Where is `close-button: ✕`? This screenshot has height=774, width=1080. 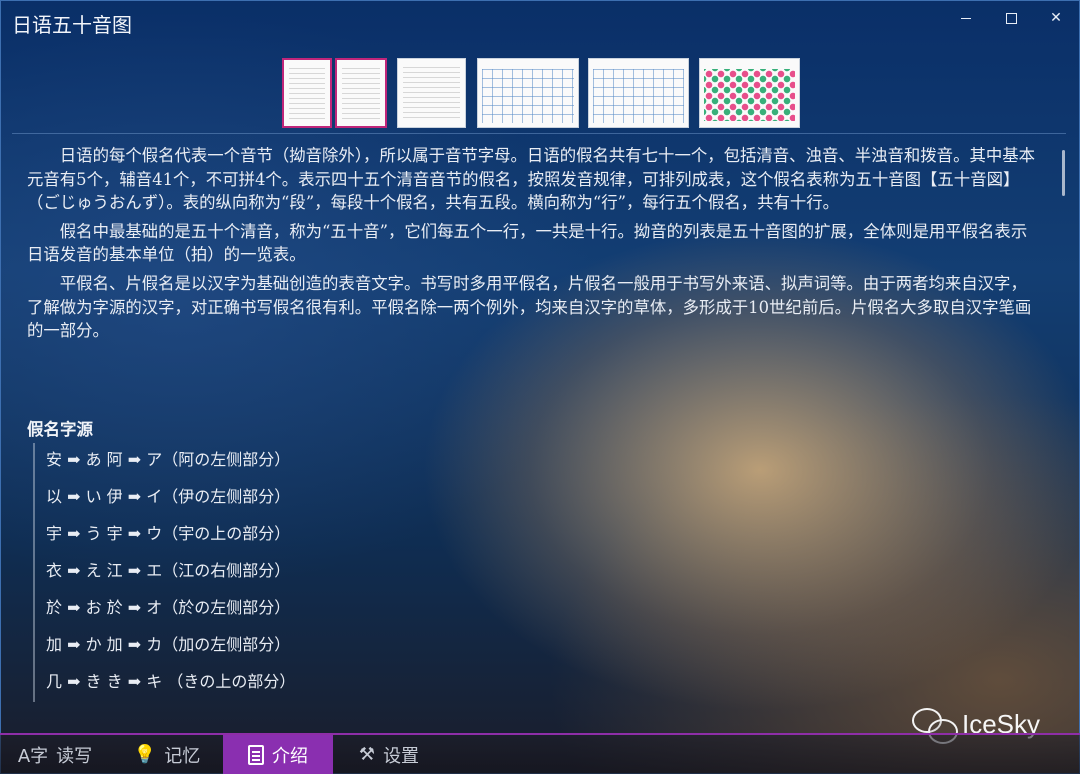 close-button: ✕ is located at coordinates (1056, 18).